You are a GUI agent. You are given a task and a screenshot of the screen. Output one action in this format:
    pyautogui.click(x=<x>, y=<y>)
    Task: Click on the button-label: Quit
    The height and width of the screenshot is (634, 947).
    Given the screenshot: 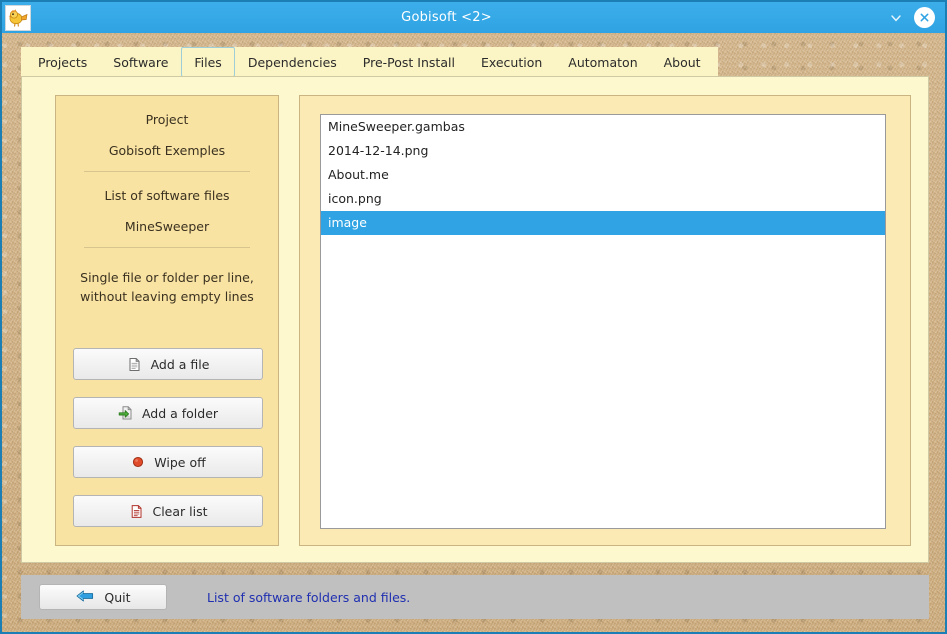 What is the action you would take?
    pyautogui.click(x=117, y=597)
    